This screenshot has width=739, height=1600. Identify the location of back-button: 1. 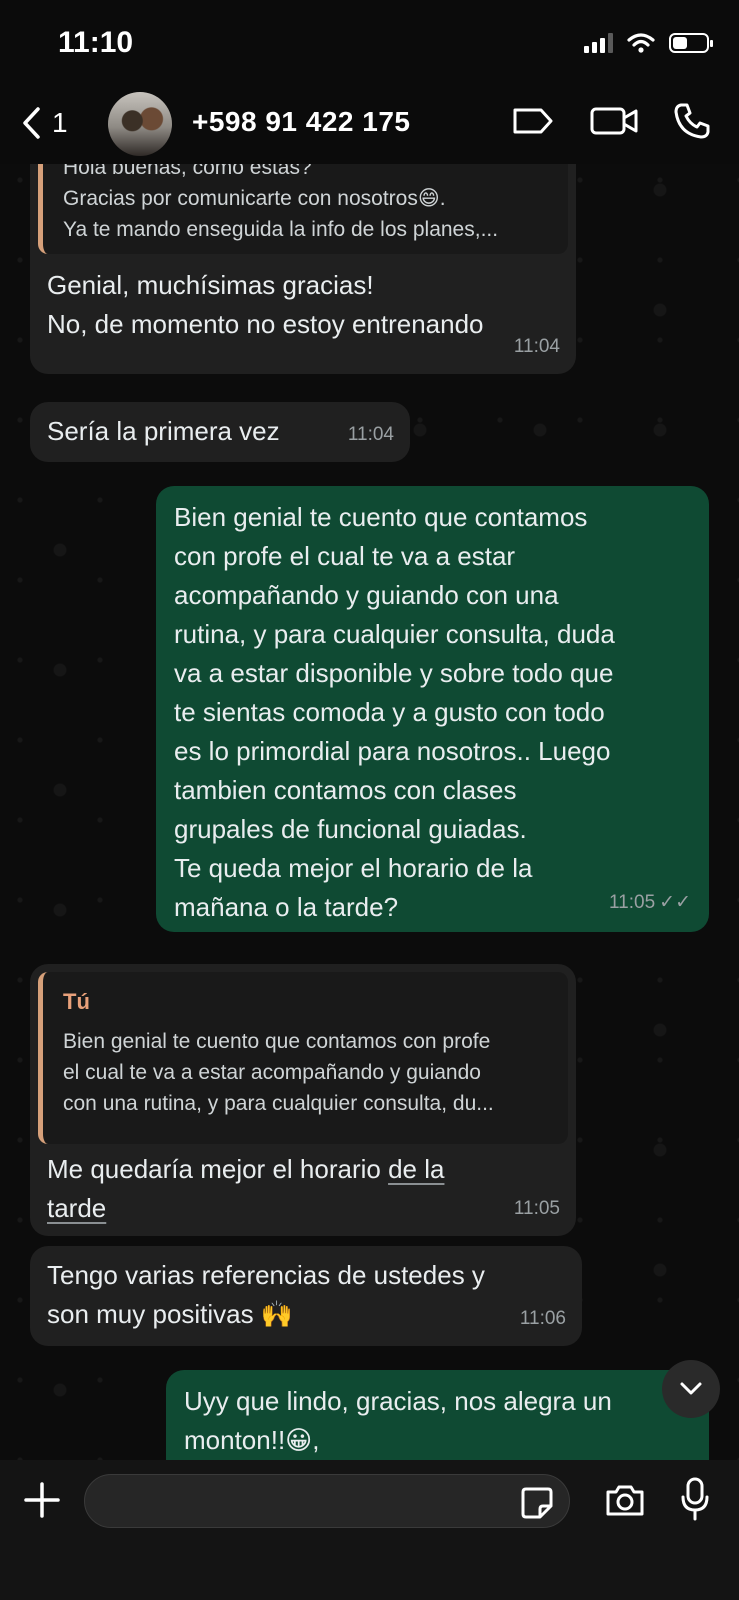
(44, 123).